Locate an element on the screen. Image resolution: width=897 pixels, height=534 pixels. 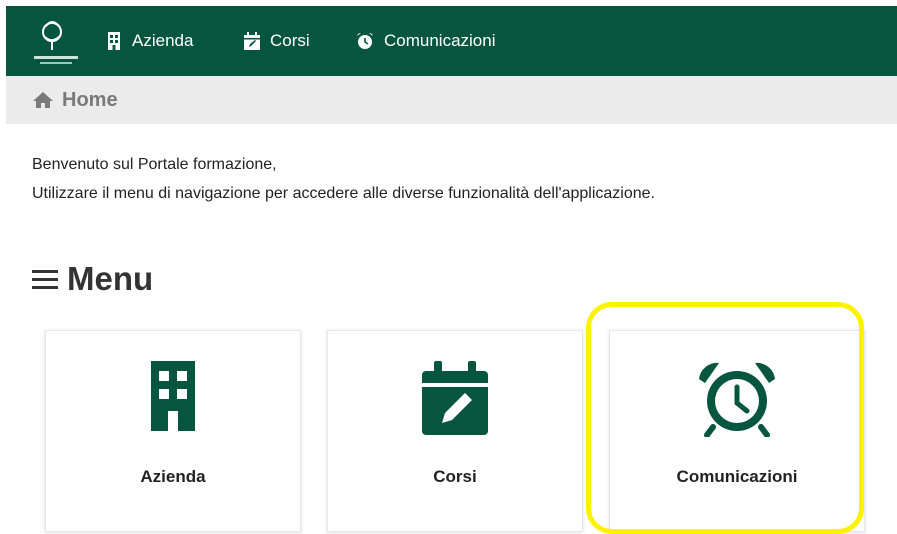
menu-card-comunicazioni: Comunicazioni is located at coordinates (737, 431).